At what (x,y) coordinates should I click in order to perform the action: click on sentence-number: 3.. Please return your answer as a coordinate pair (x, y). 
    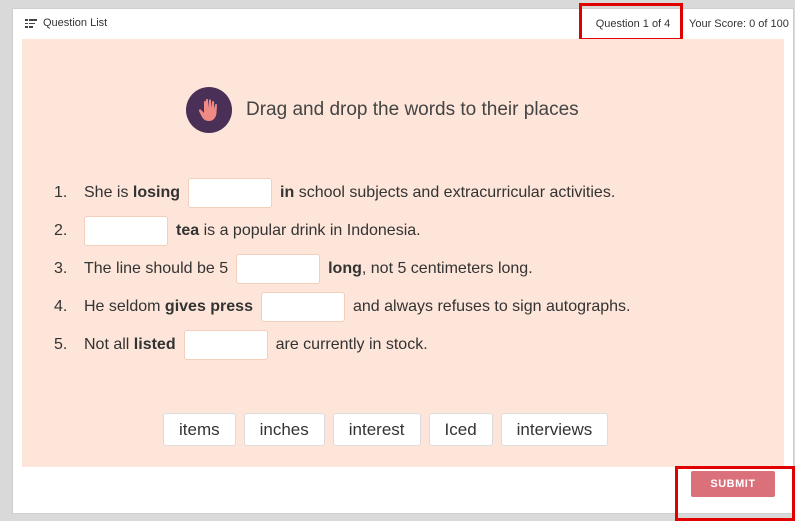
    Looking at the image, I should click on (61, 268).